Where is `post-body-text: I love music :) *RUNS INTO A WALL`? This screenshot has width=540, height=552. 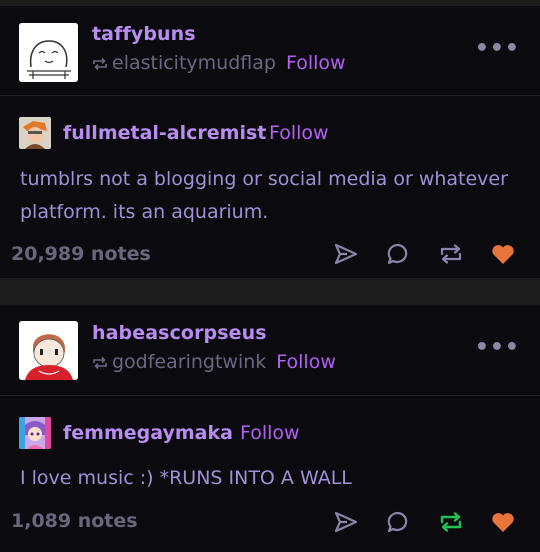
post-body-text: I love music :) *RUNS INTO A WALL is located at coordinates (186, 478).